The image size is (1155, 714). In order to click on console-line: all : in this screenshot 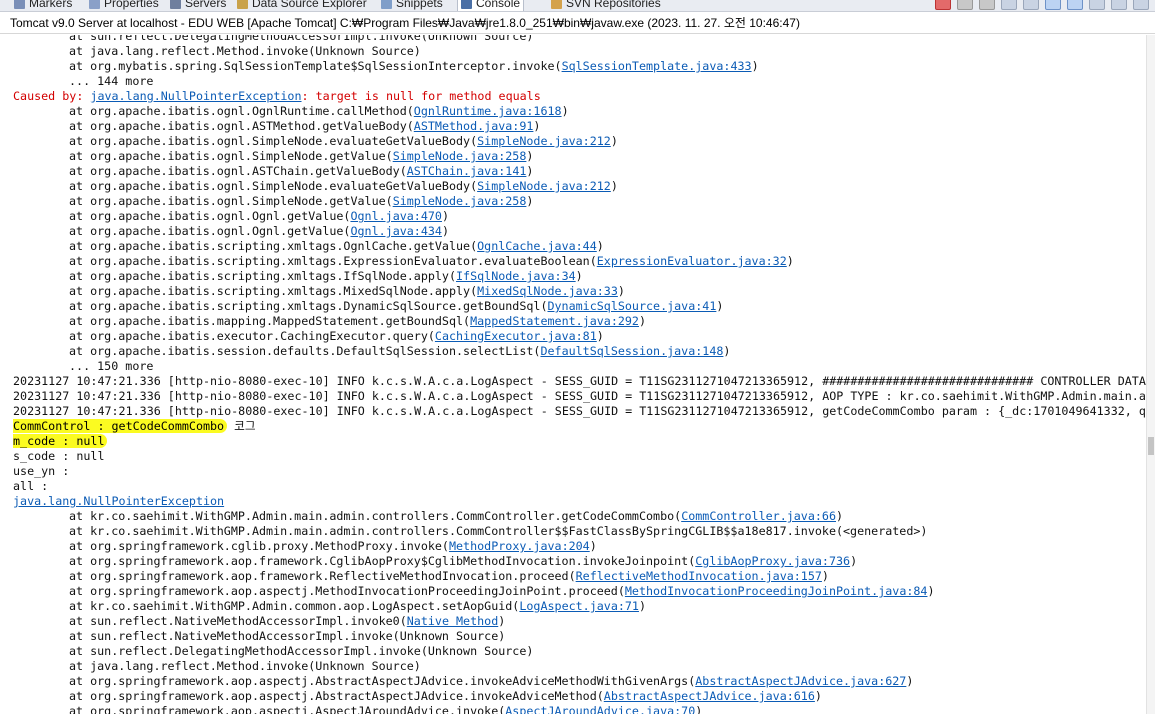, I will do `click(573, 486)`.